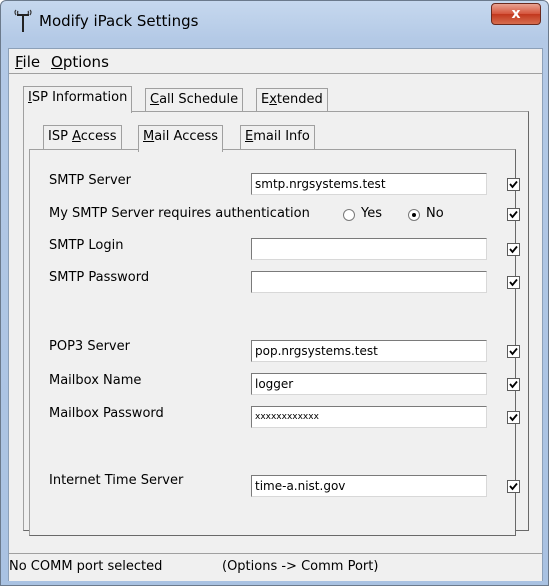 This screenshot has width=549, height=586. I want to click on mailbox-name-checkbox, so click(513, 384).